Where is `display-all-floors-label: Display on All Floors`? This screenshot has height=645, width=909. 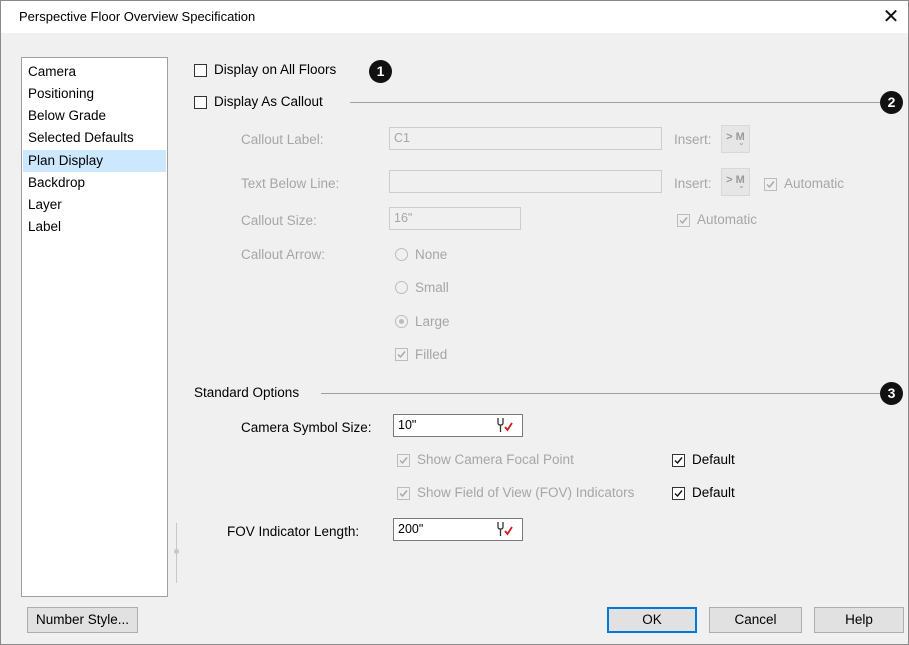
display-all-floors-label: Display on All Floors is located at coordinates (275, 69).